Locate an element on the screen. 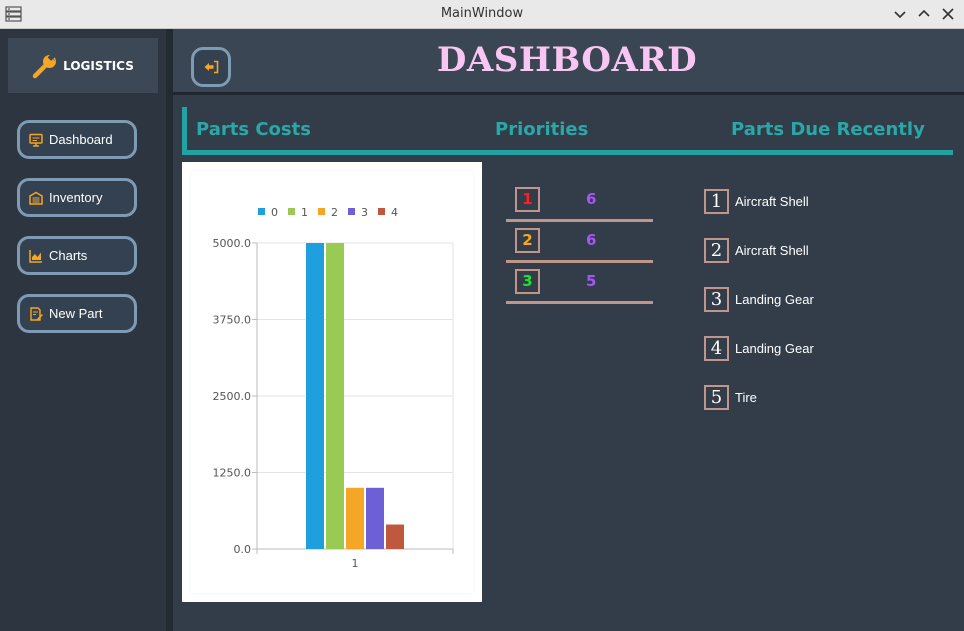 Image resolution: width=964 pixels, height=631 pixels. sidebar-item-new-part: New Part is located at coordinates (77, 313).